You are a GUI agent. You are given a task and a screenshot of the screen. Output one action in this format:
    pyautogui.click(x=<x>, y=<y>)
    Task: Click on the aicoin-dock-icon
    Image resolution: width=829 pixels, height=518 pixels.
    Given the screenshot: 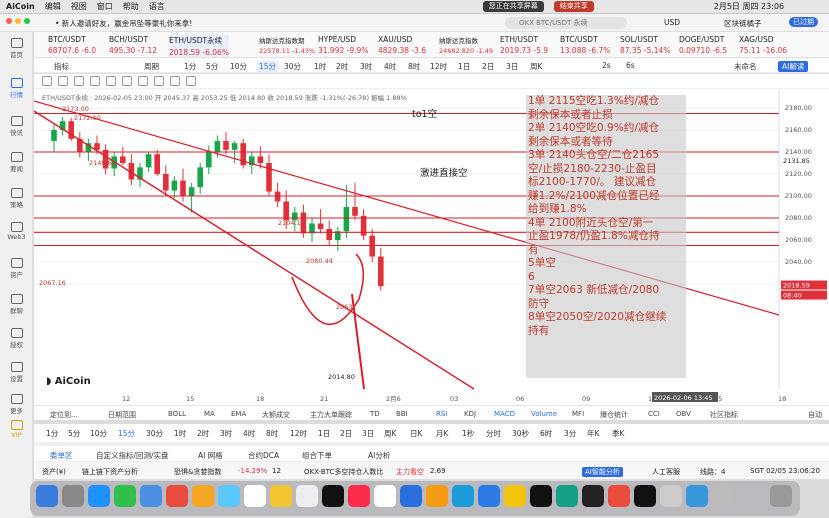 What is the action you would take?
    pyautogui.click(x=489, y=496)
    